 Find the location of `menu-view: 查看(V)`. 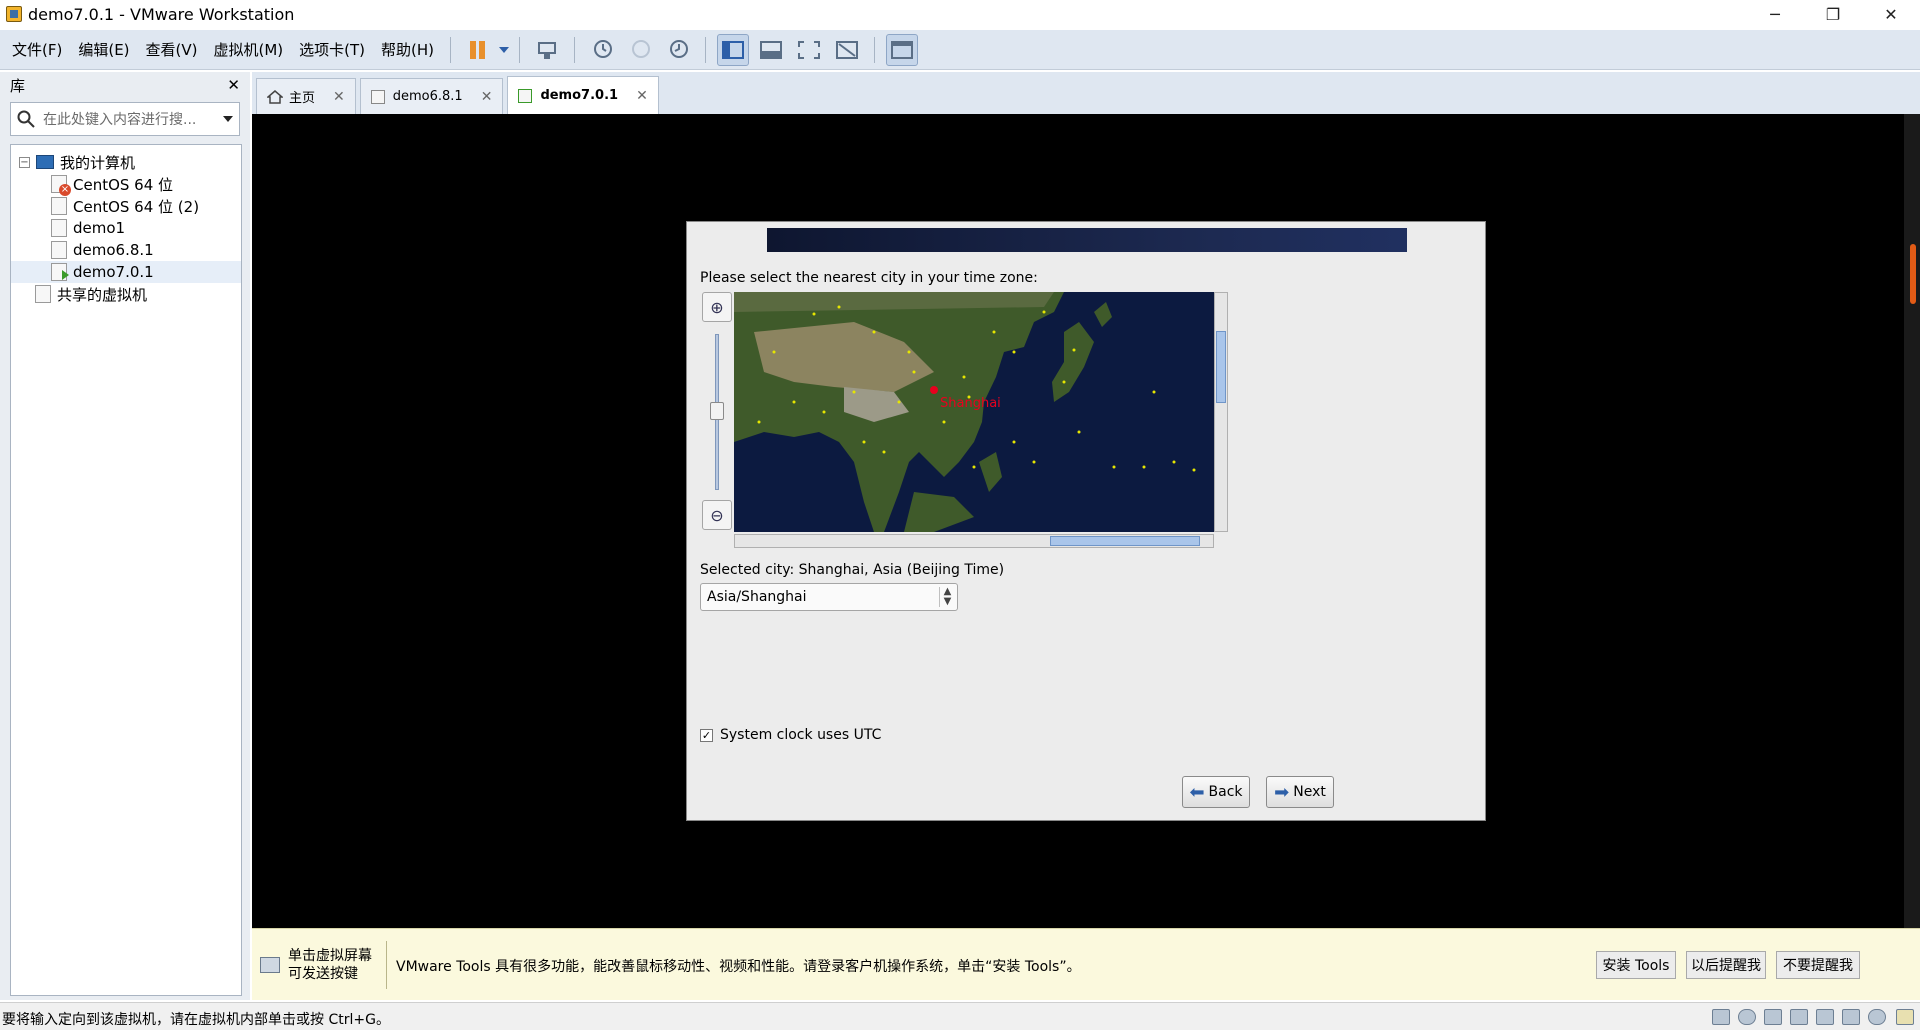

menu-view: 查看(V) is located at coordinates (172, 50).